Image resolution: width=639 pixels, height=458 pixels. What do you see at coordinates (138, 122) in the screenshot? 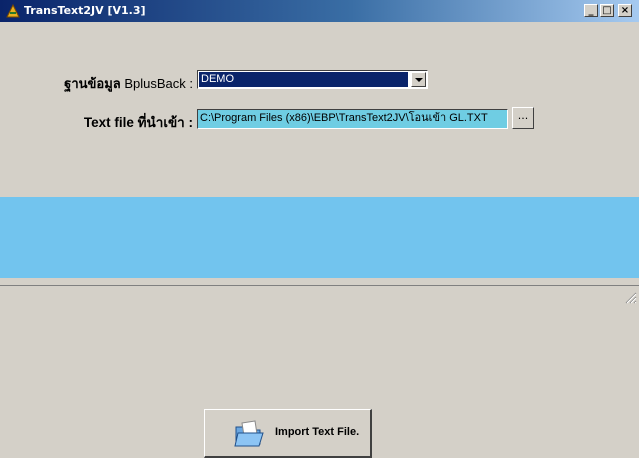
I see `textfile-label: Text file ที่นำเข้า :` at bounding box center [138, 122].